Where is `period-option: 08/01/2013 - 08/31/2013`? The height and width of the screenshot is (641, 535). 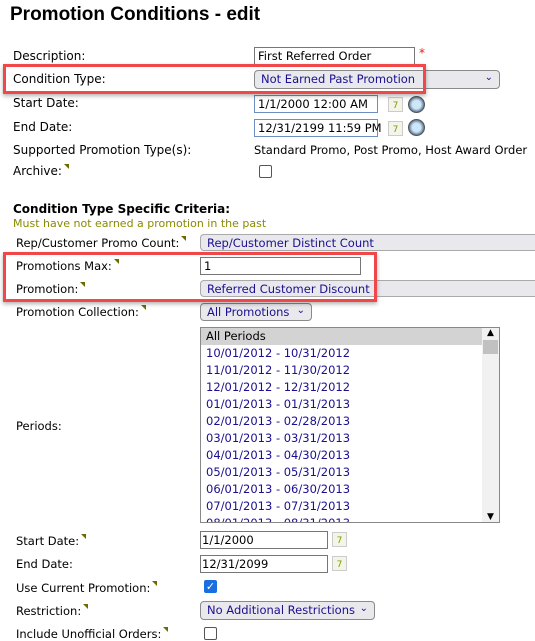
period-option: 08/01/2013 - 08/31/2013 is located at coordinates (350, 518).